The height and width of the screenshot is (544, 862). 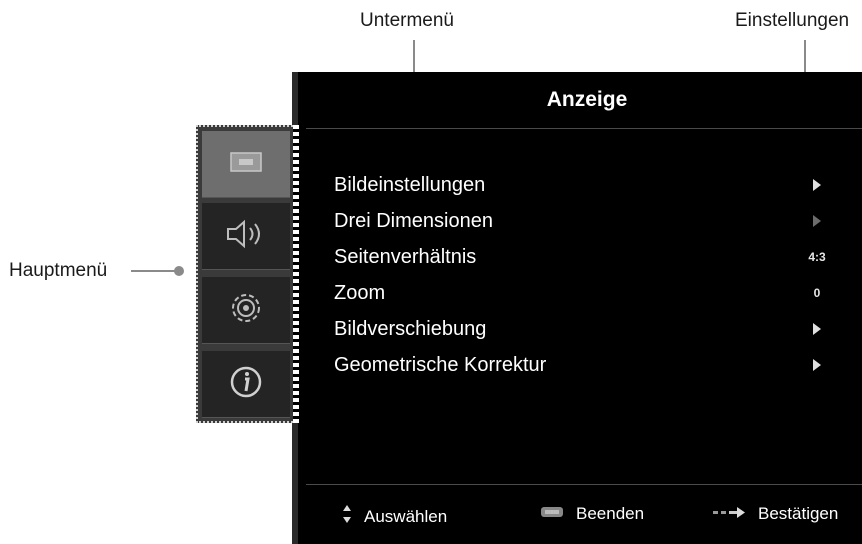 I want to click on value-geometrische-korrektur, so click(x=817, y=365).